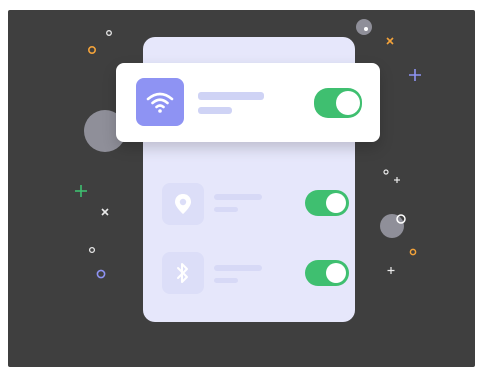 The image size is (483, 369). I want to click on wifi-toggle, so click(338, 103).